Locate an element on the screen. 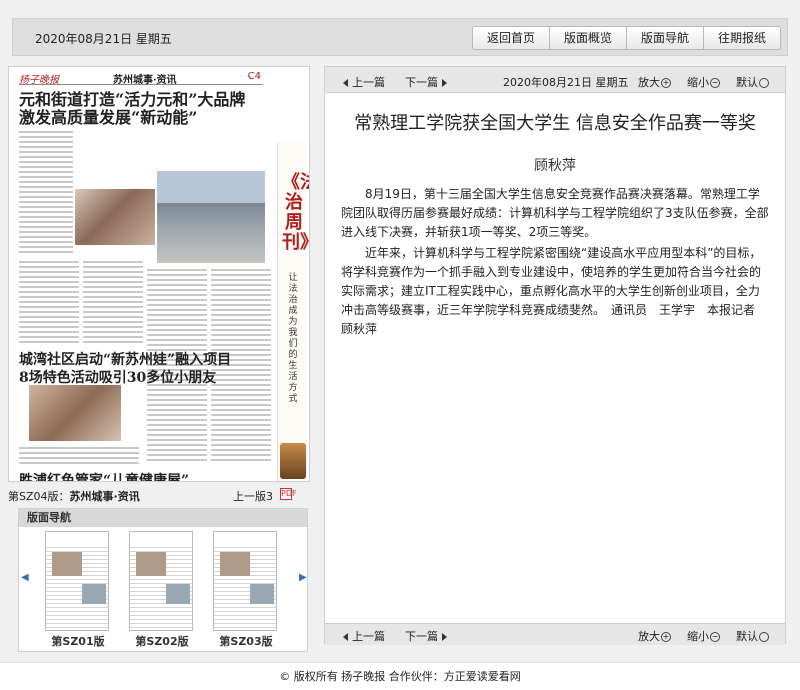 Image resolution: width=800 pixels, height=690 pixels. article-date: 2020年08月21日 星期五 is located at coordinates (566, 82).